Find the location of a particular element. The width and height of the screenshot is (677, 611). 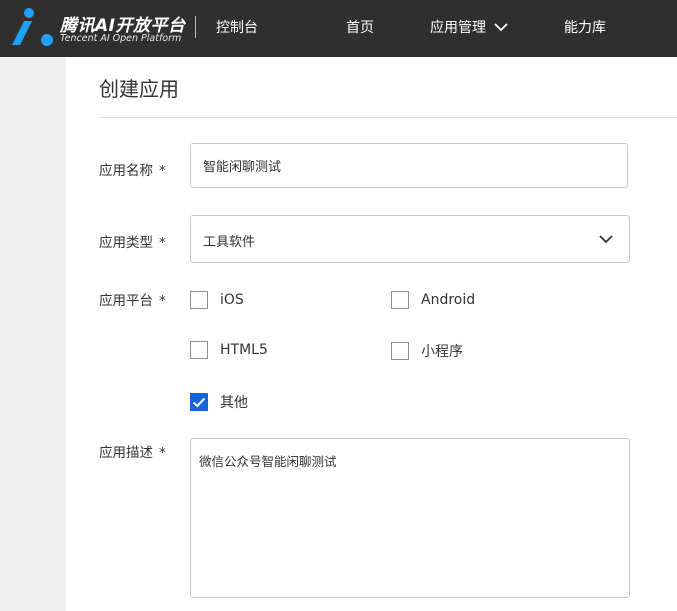

app-type-label-text: 应用类型 is located at coordinates (126, 243).